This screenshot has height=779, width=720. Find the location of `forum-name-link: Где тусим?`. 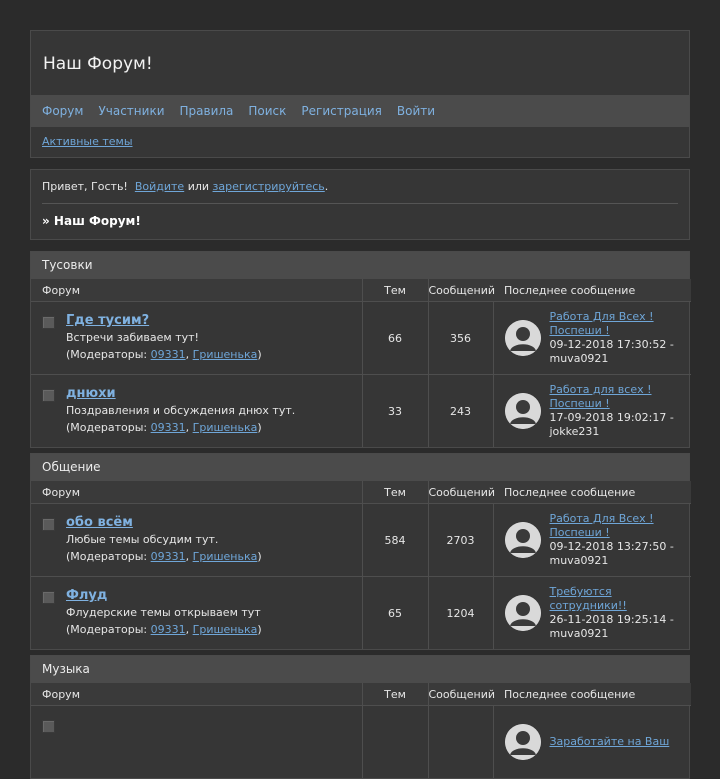

forum-name-link: Где тусим? is located at coordinates (214, 321).